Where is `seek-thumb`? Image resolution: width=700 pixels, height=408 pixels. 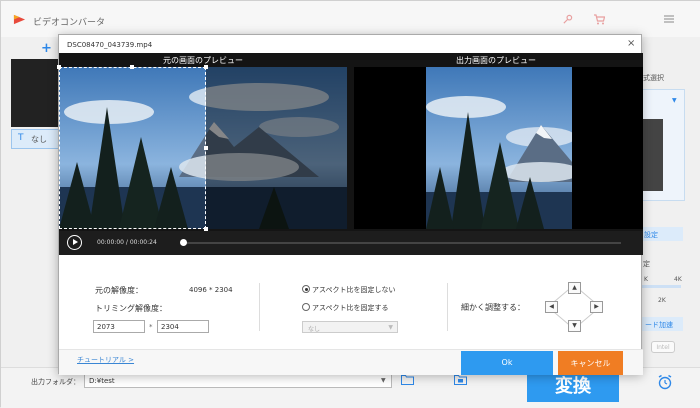
seek-thumb is located at coordinates (183, 242).